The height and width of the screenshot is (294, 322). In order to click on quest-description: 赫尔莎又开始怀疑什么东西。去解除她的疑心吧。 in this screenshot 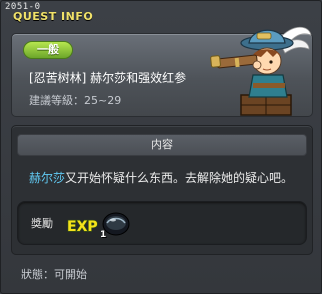, I will do `click(161, 177)`.